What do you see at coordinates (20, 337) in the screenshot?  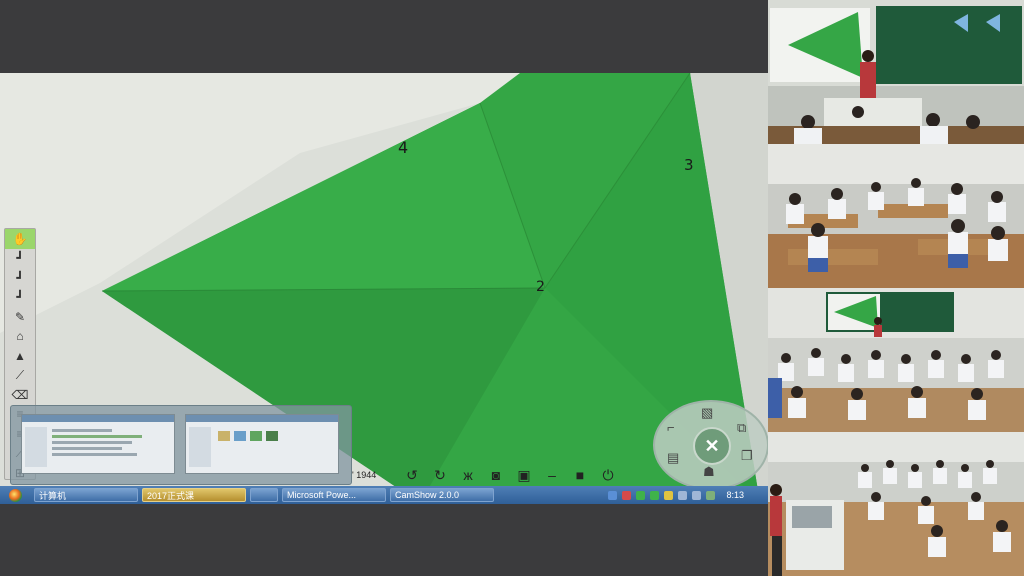 I see `shapes-icon: ⌂` at bounding box center [20, 337].